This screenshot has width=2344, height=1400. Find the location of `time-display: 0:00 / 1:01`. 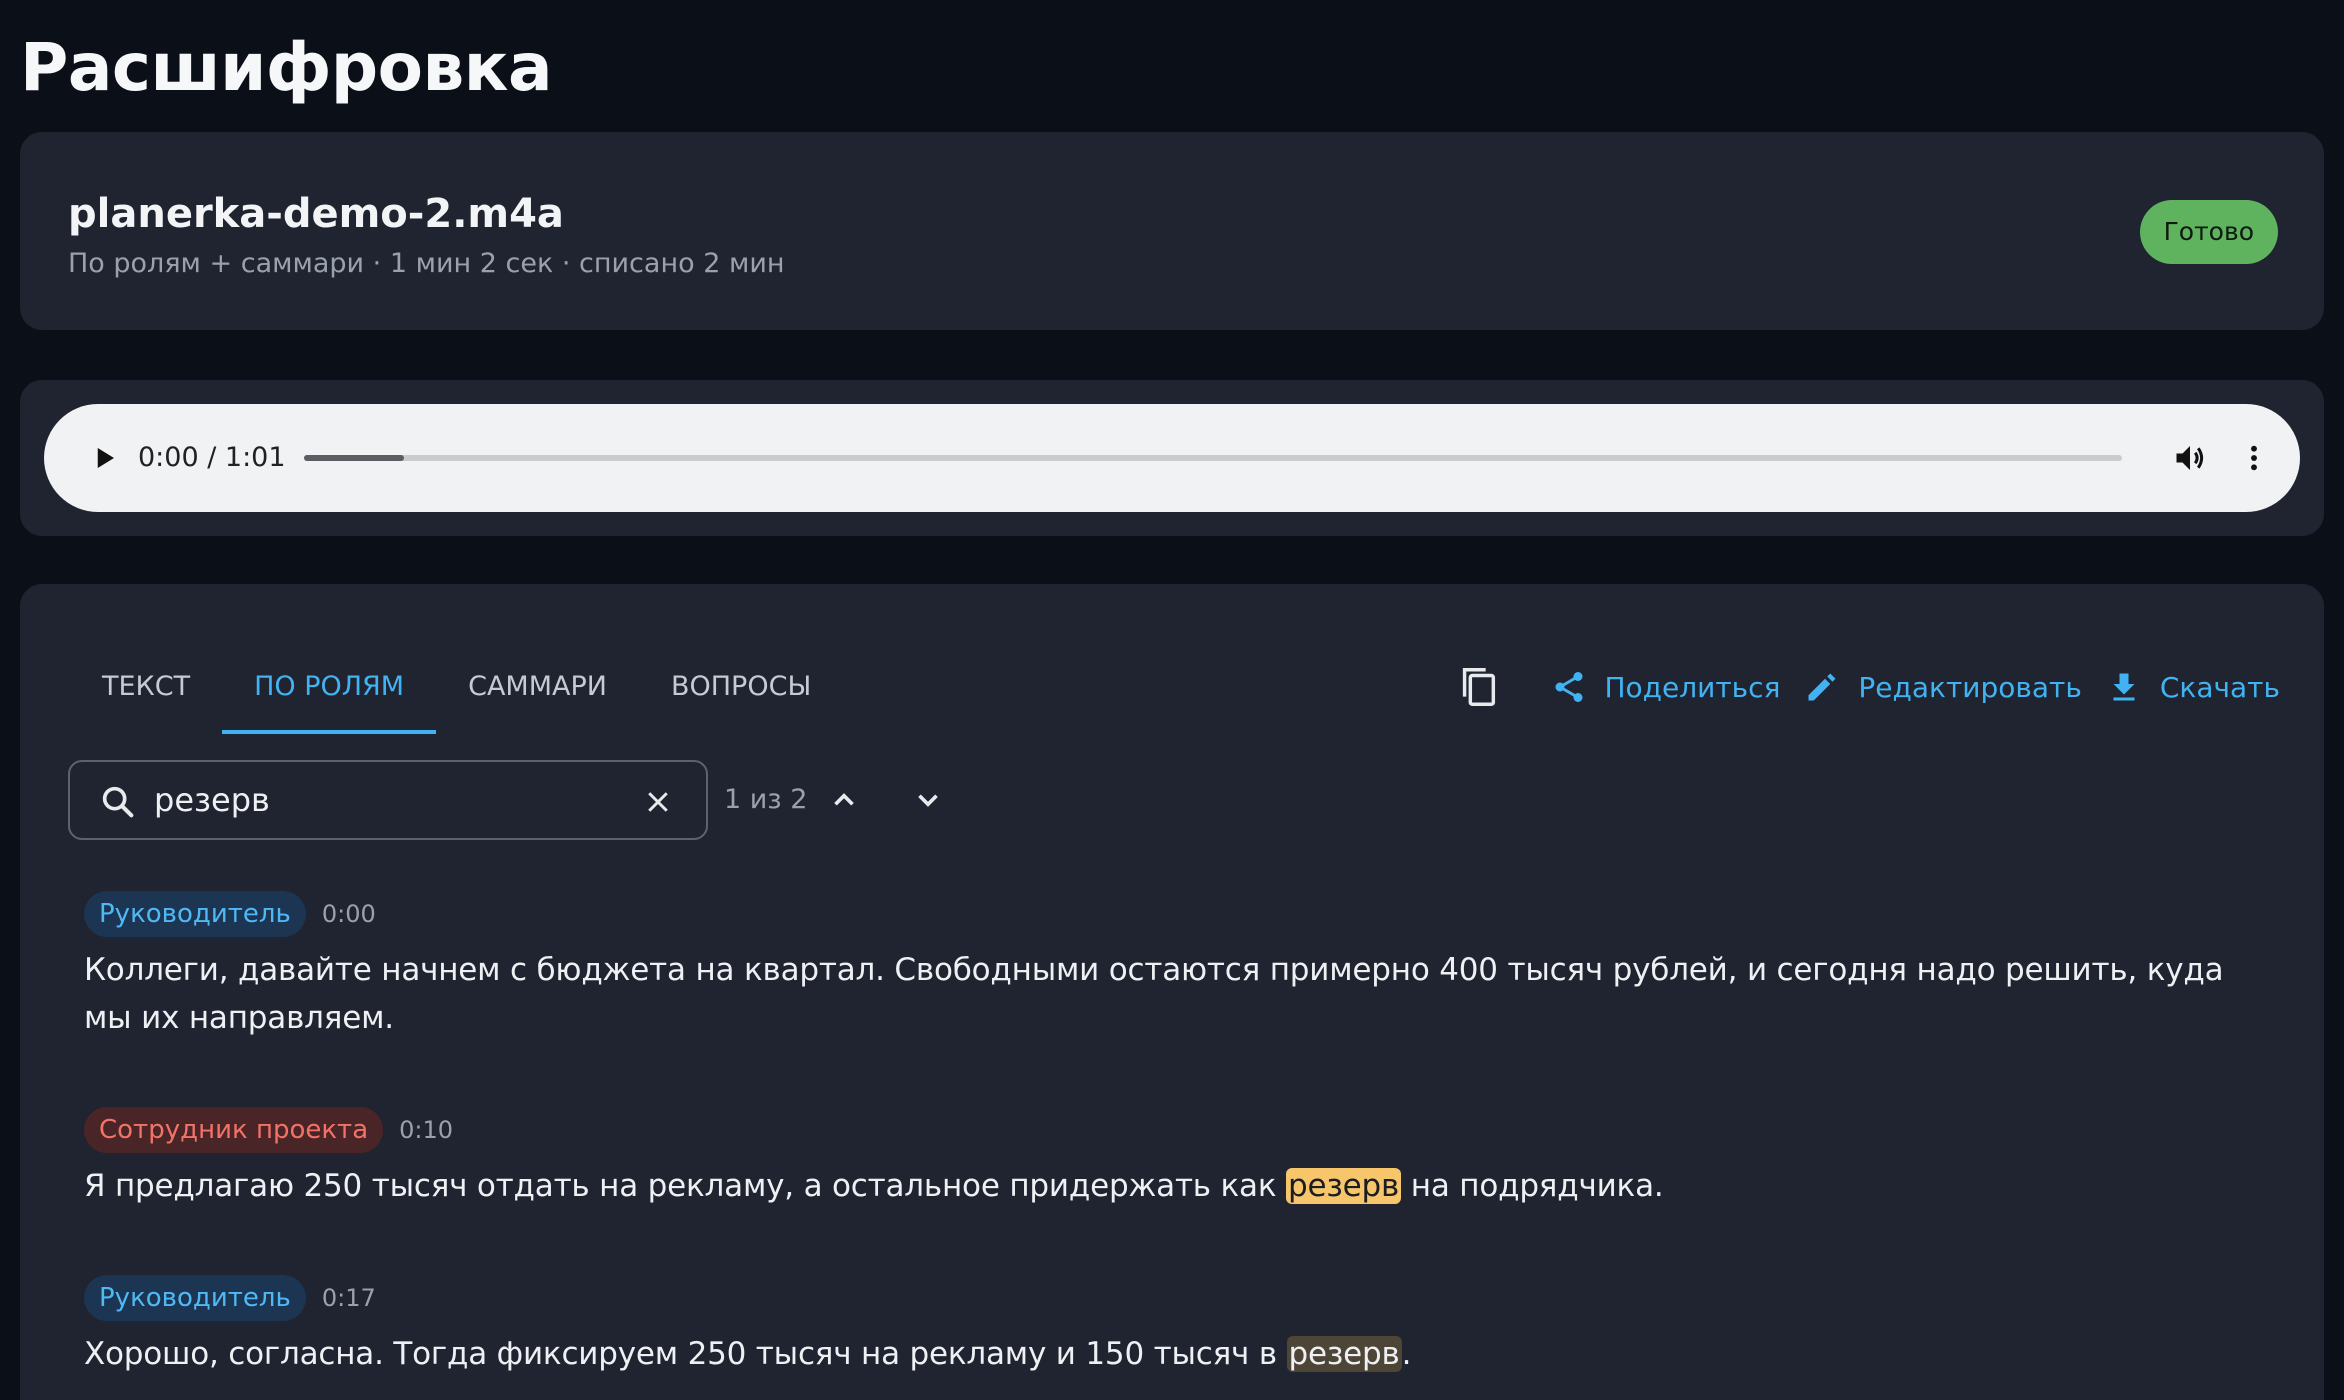

time-display: 0:00 / 1:01 is located at coordinates (212, 457).